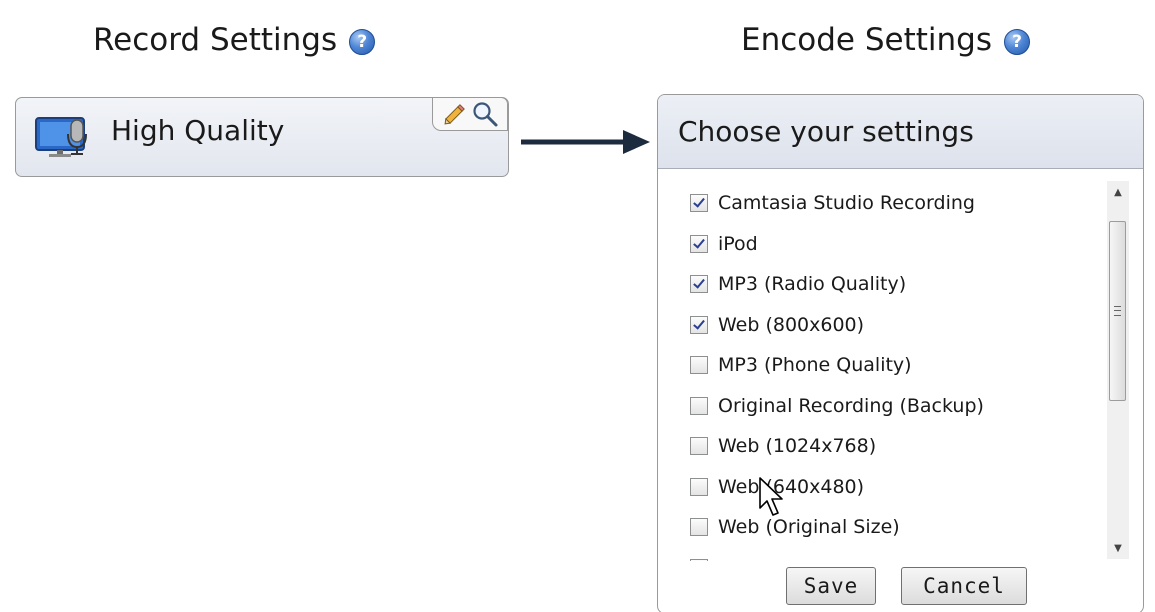  What do you see at coordinates (882, 554) in the screenshot?
I see `settings-list-item` at bounding box center [882, 554].